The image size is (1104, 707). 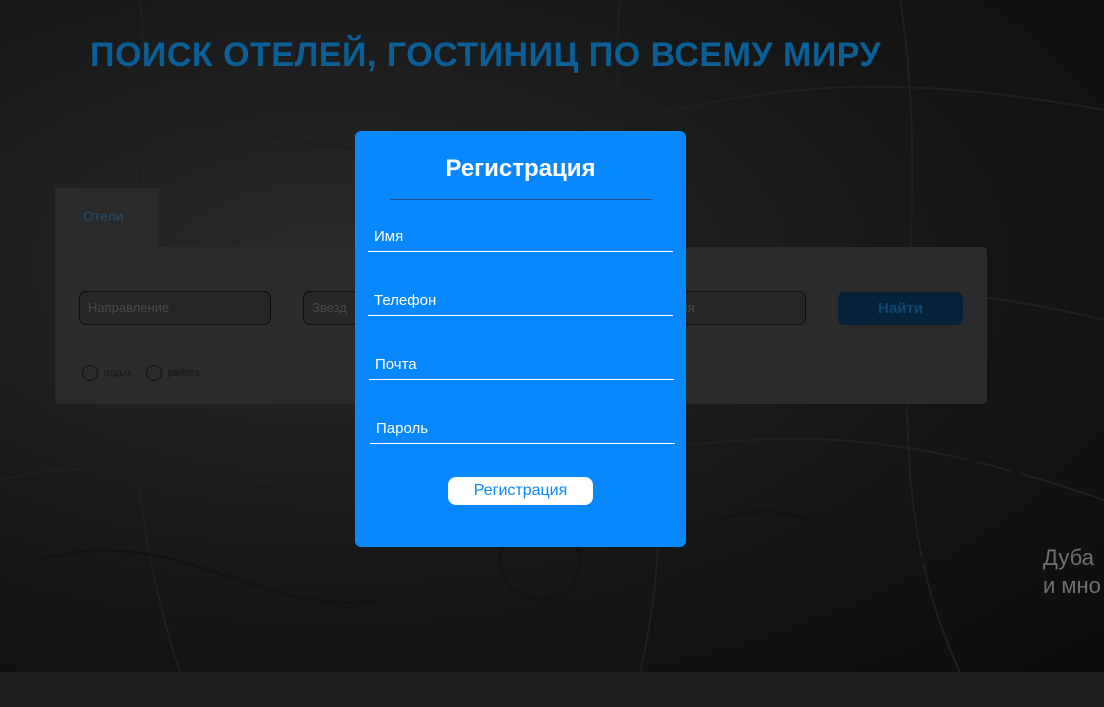 I want to click on find-button: Найти, so click(x=900, y=308).